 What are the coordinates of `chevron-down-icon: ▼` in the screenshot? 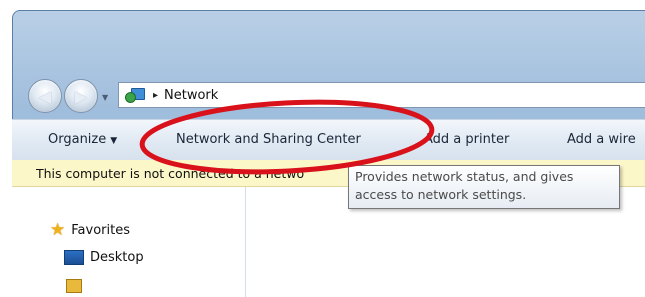 It's located at (114, 141).